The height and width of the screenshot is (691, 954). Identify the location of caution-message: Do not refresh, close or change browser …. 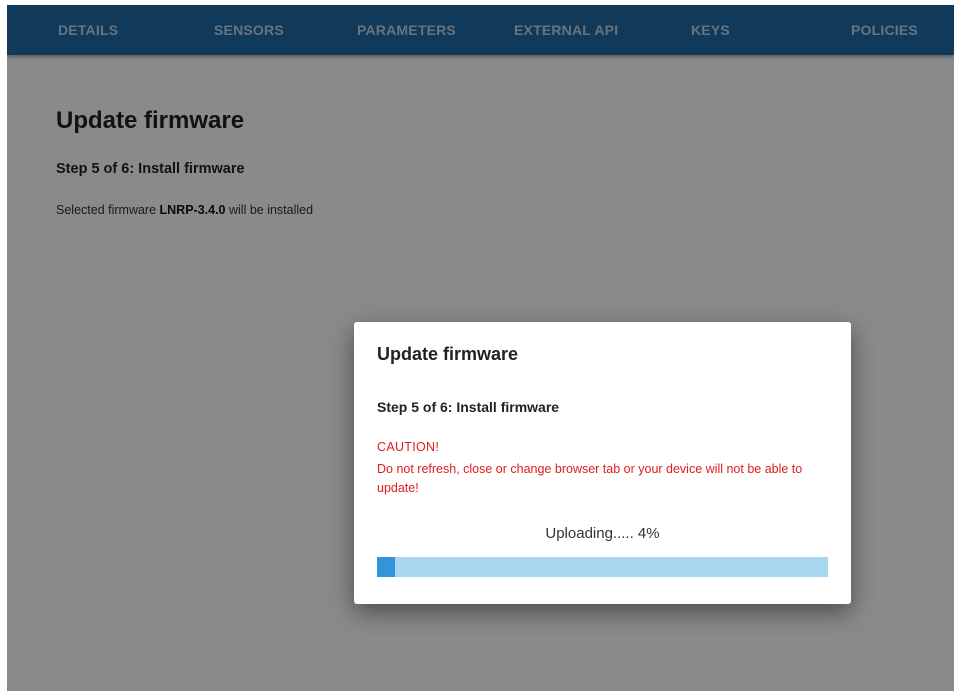
(590, 478).